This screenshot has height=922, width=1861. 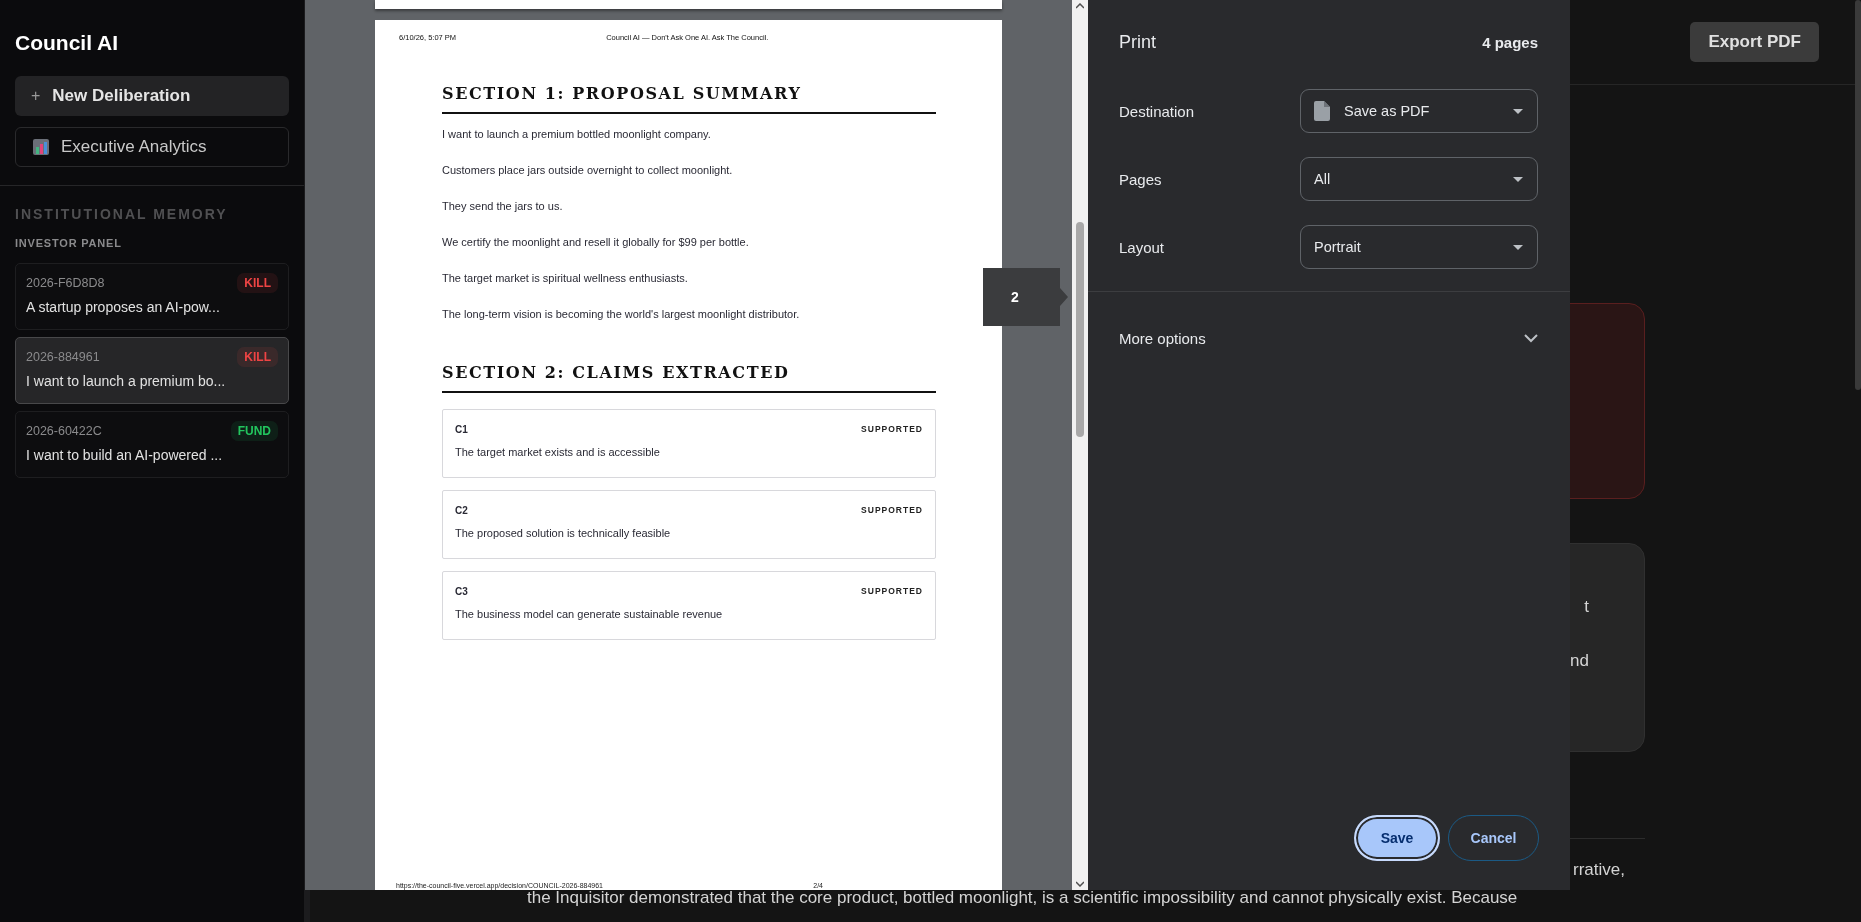 What do you see at coordinates (558, 452) in the screenshot?
I see `claim-text: The target market exists and is accessible` at bounding box center [558, 452].